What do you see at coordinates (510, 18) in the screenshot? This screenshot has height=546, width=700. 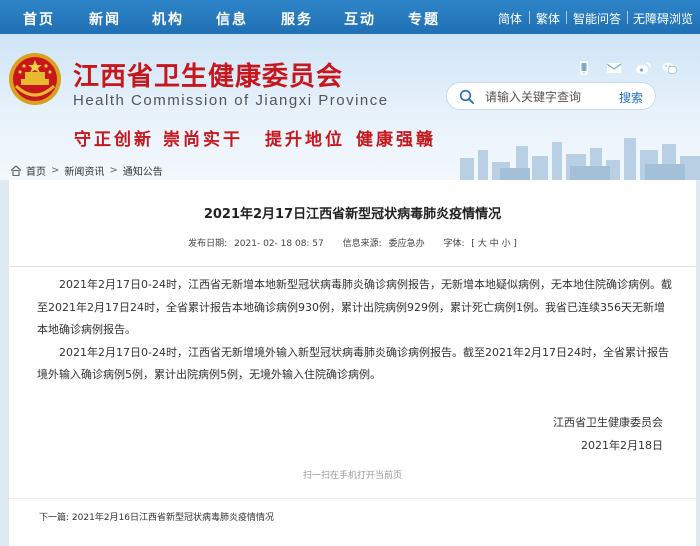 I see `simplified-chinese-link: 简体` at bounding box center [510, 18].